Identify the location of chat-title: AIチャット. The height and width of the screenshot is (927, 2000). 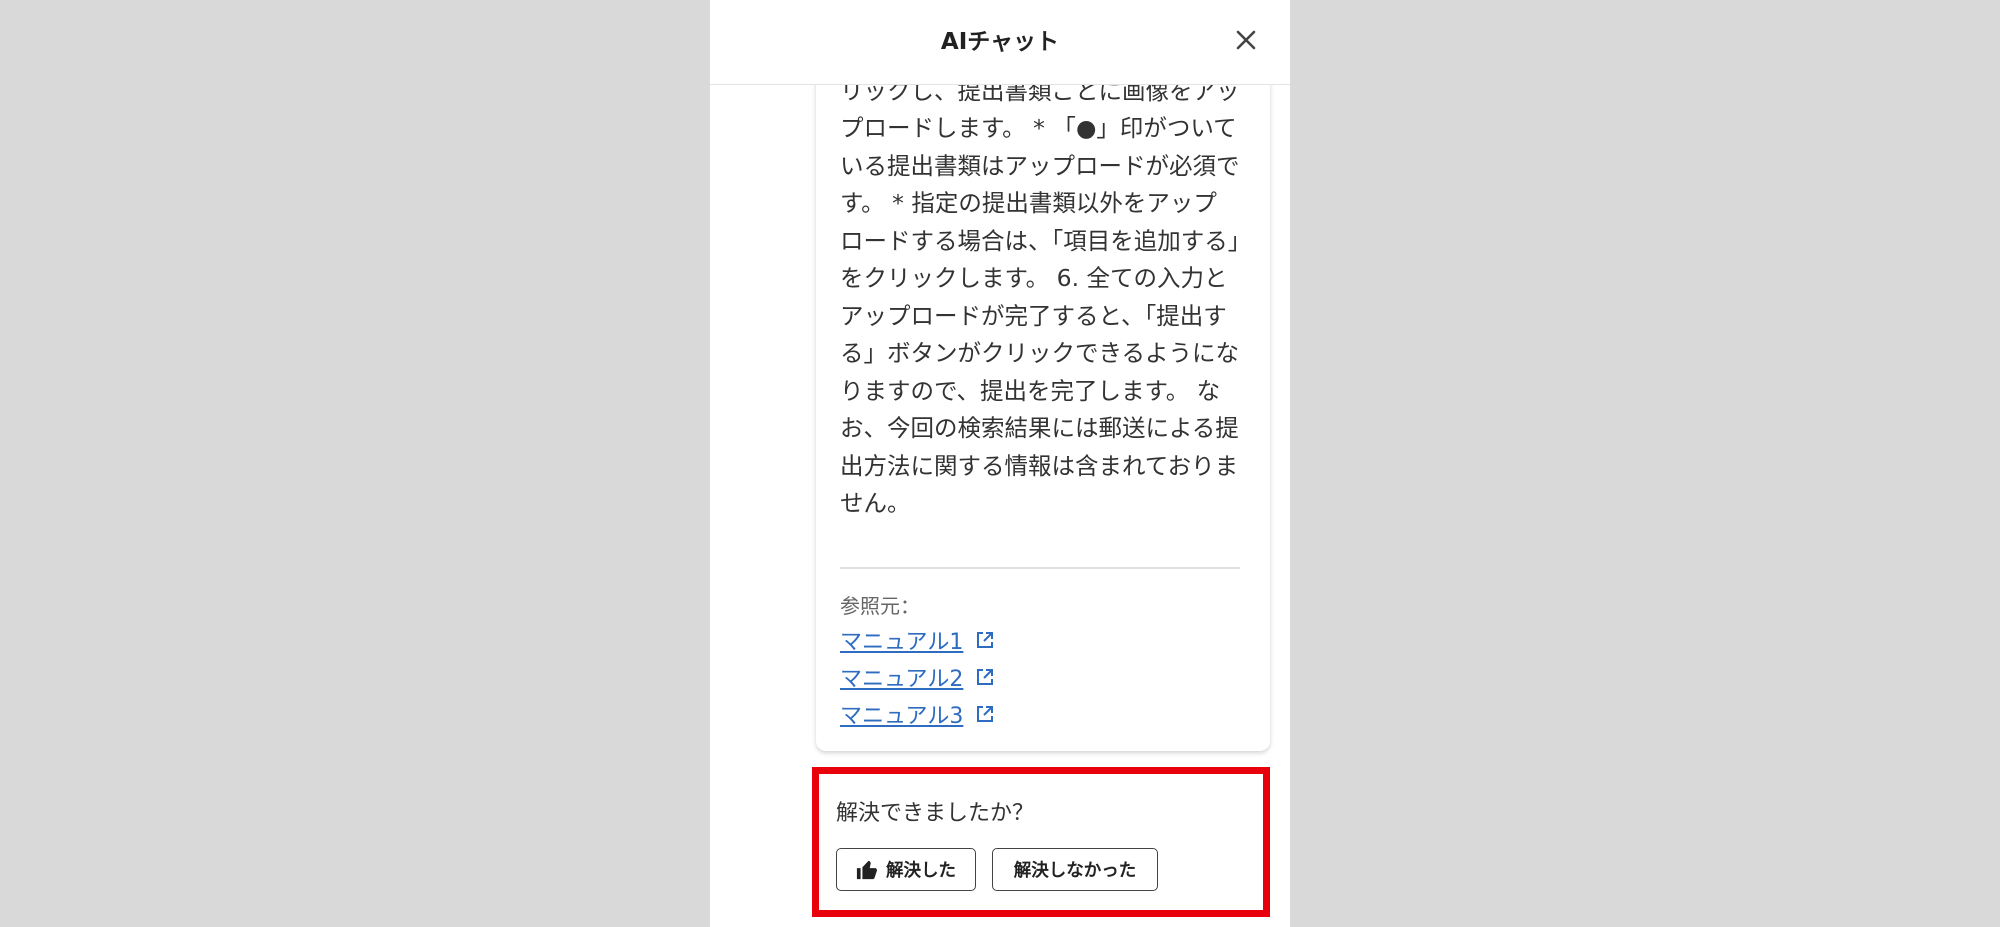
(1000, 42).